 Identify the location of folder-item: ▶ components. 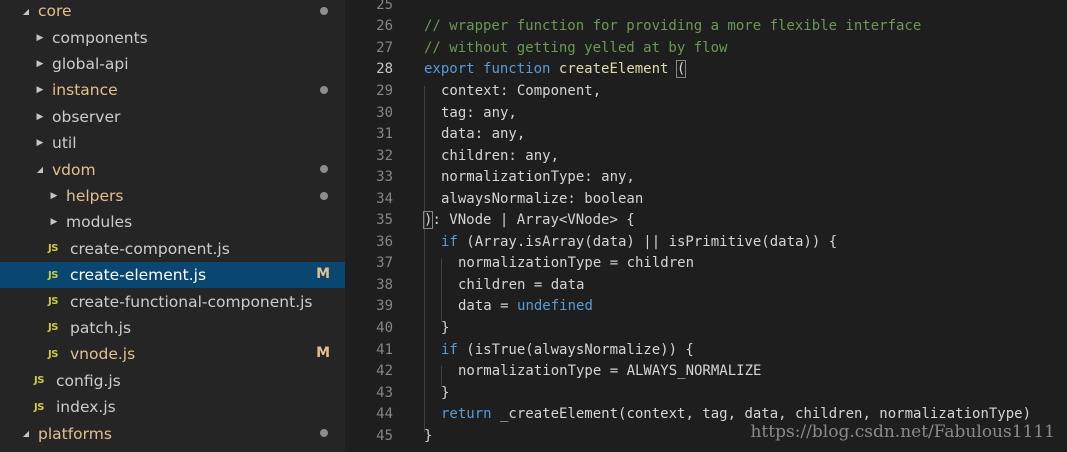
(172, 37).